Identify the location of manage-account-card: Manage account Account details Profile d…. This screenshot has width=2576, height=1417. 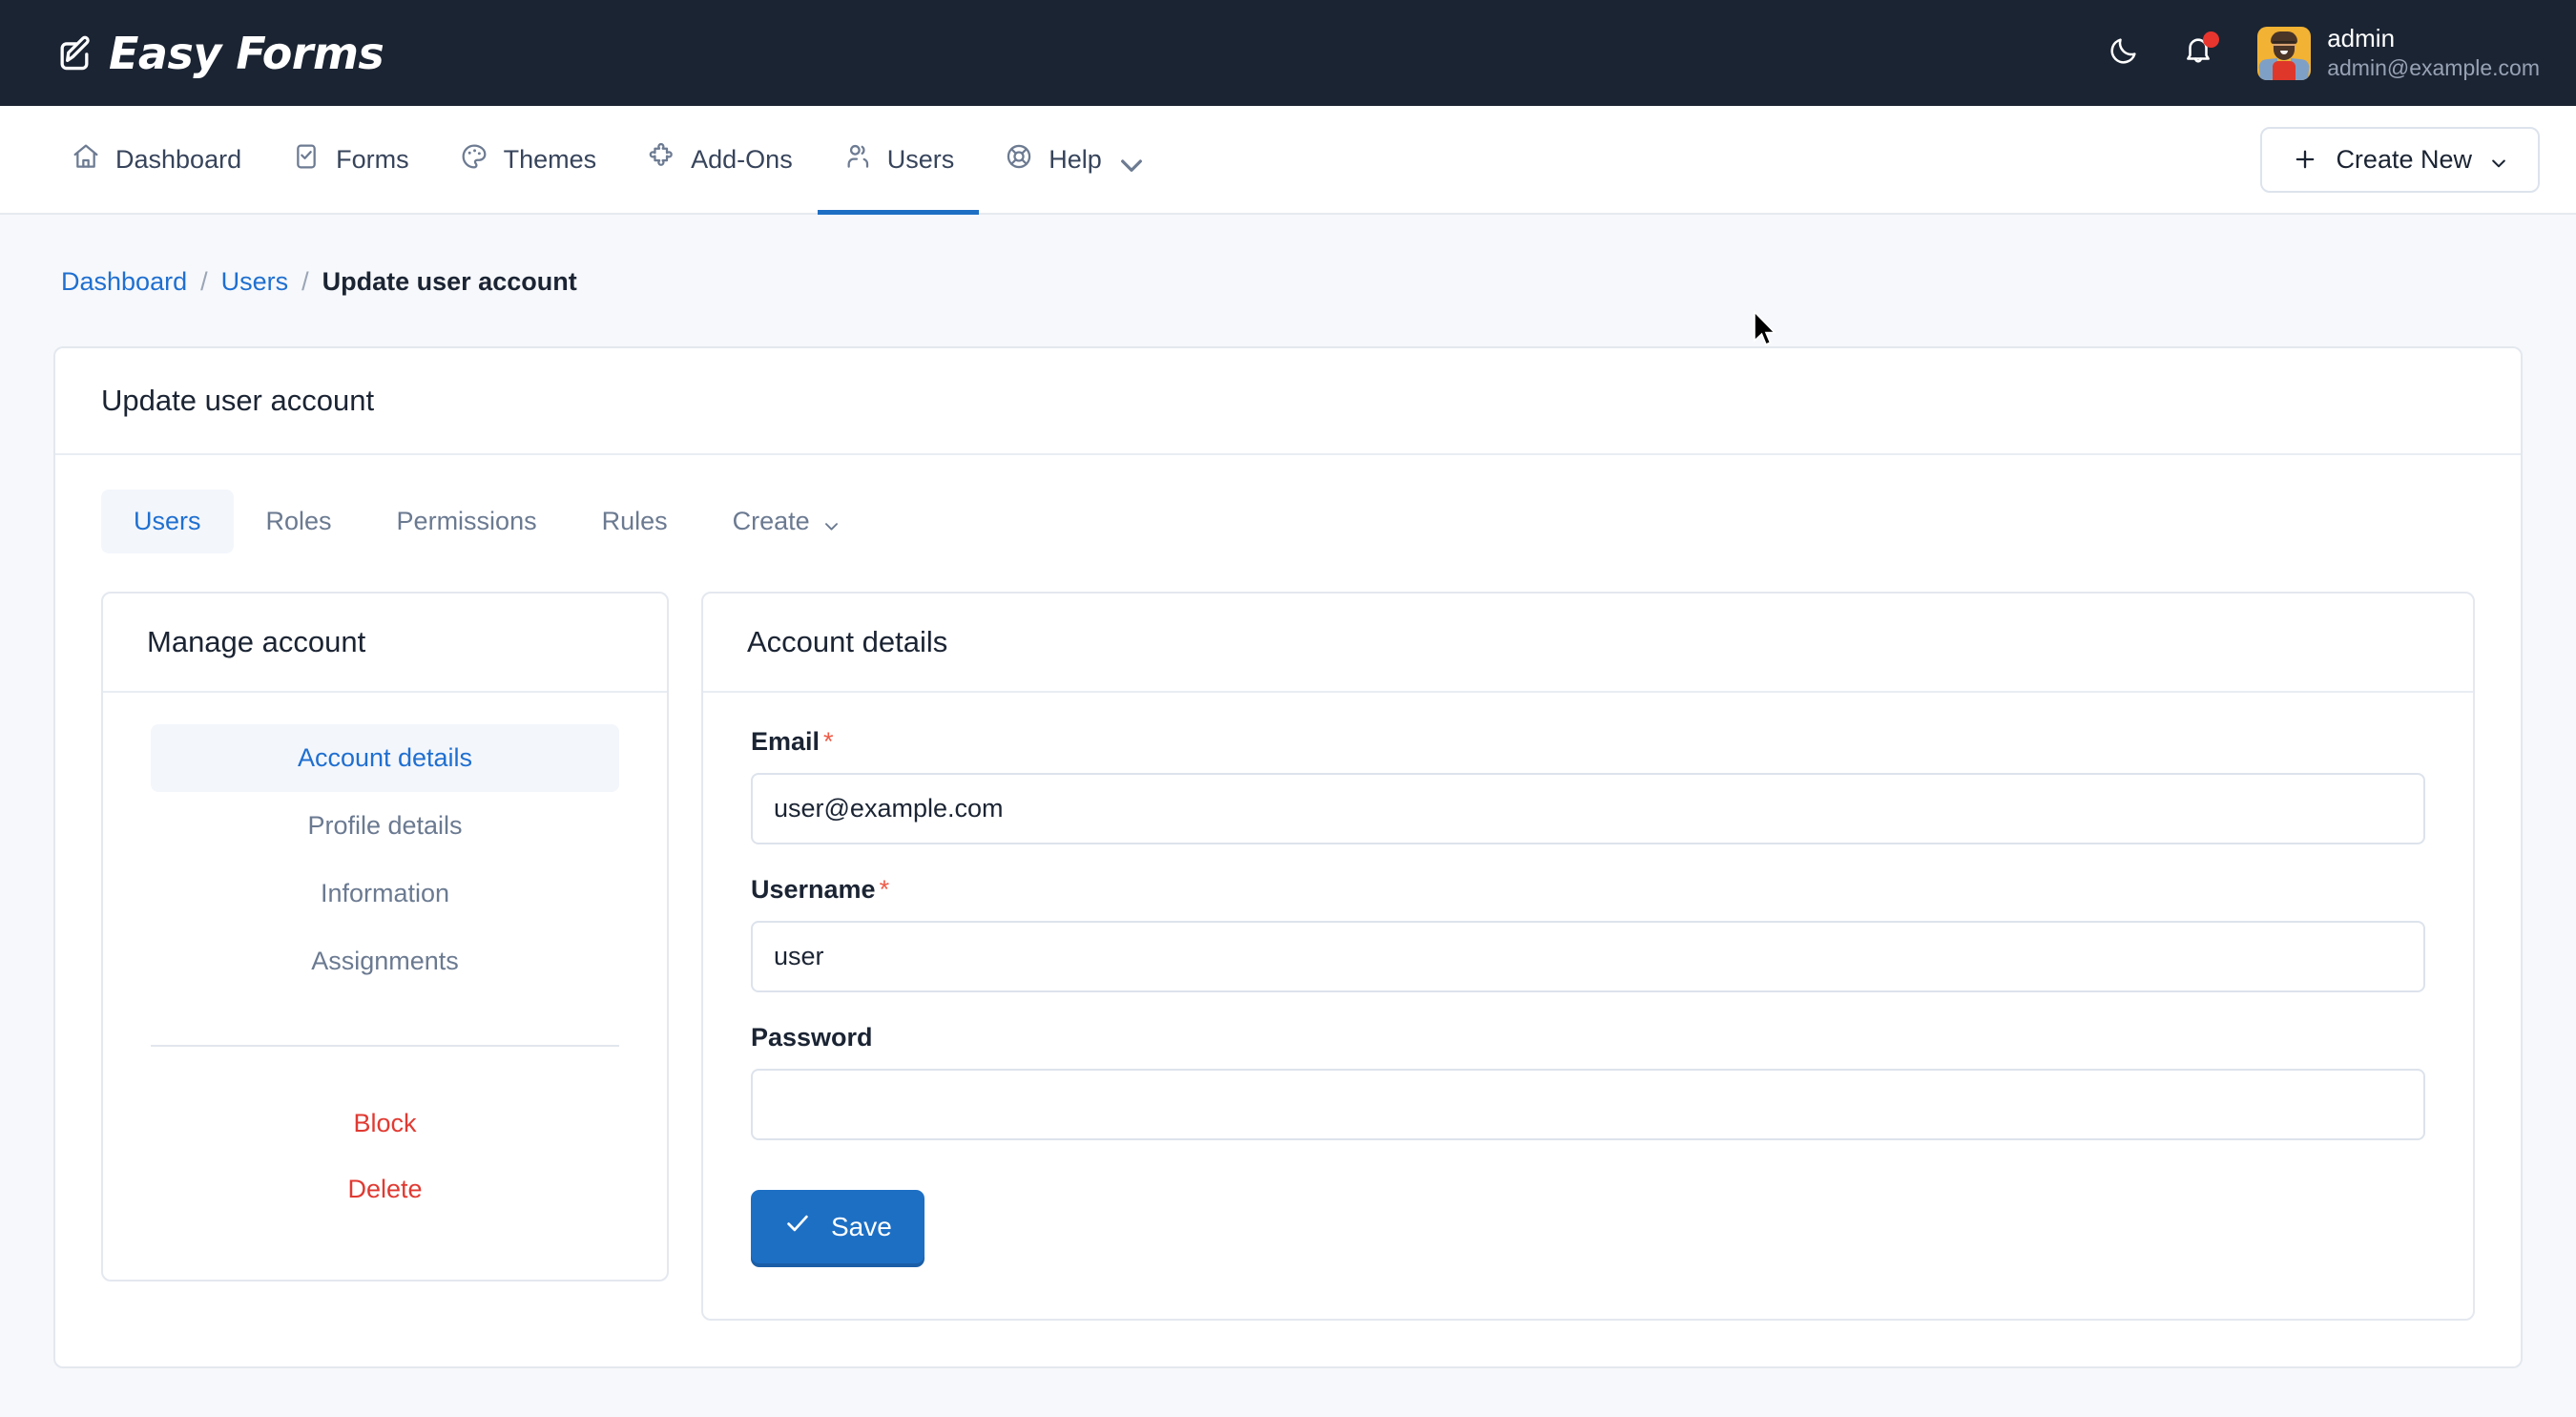
(385, 937).